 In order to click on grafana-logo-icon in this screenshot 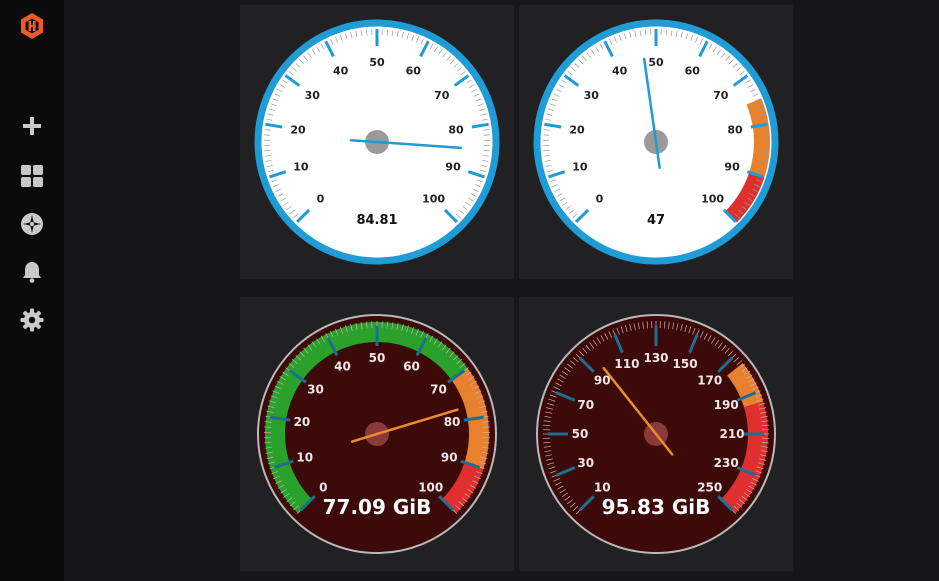, I will do `click(32, 26)`.